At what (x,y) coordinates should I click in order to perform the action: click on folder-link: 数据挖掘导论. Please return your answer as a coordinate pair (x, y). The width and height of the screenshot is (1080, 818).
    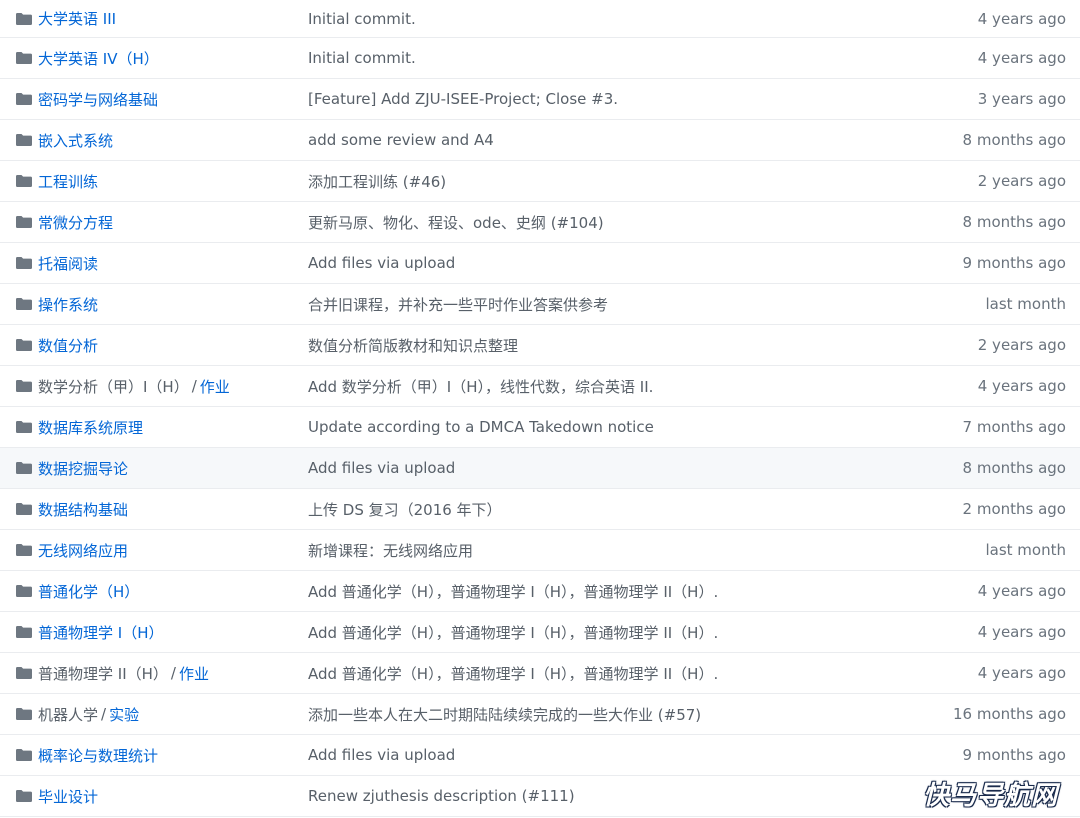
    Looking at the image, I should click on (83, 468).